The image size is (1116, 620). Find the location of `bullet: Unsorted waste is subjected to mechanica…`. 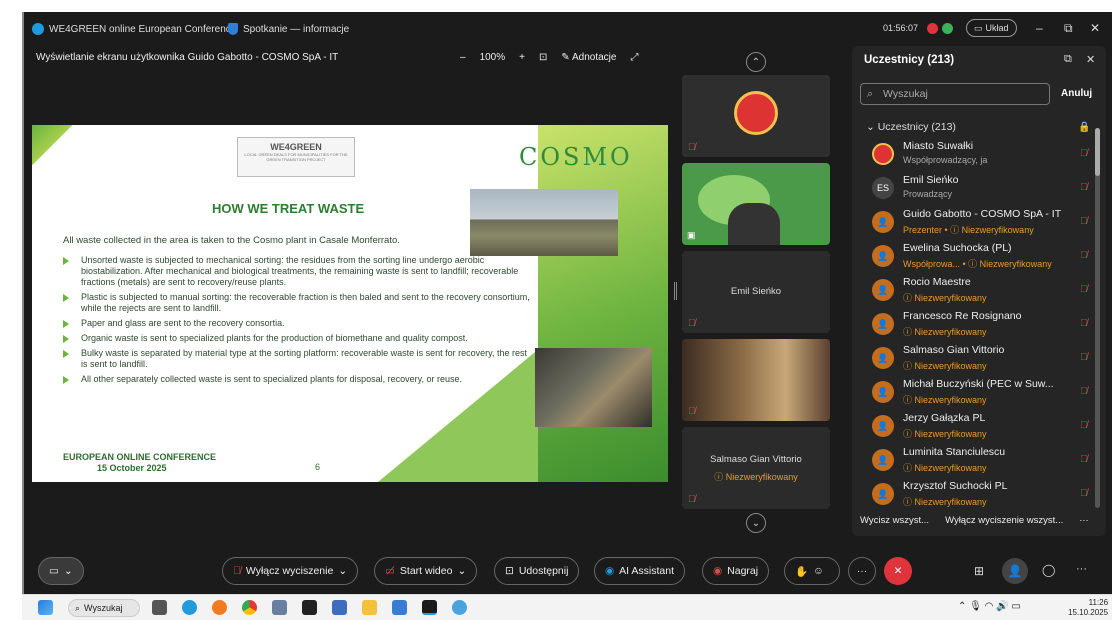

bullet: Unsorted waste is subjected to mechanica… is located at coordinates (298, 271).